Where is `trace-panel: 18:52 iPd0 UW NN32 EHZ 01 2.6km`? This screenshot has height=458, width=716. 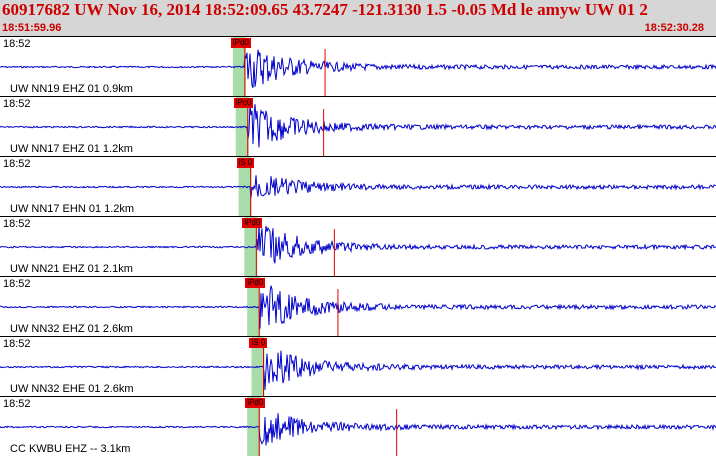 trace-panel: 18:52 iPd0 UW NN32 EHZ 01 2.6km is located at coordinates (358, 306).